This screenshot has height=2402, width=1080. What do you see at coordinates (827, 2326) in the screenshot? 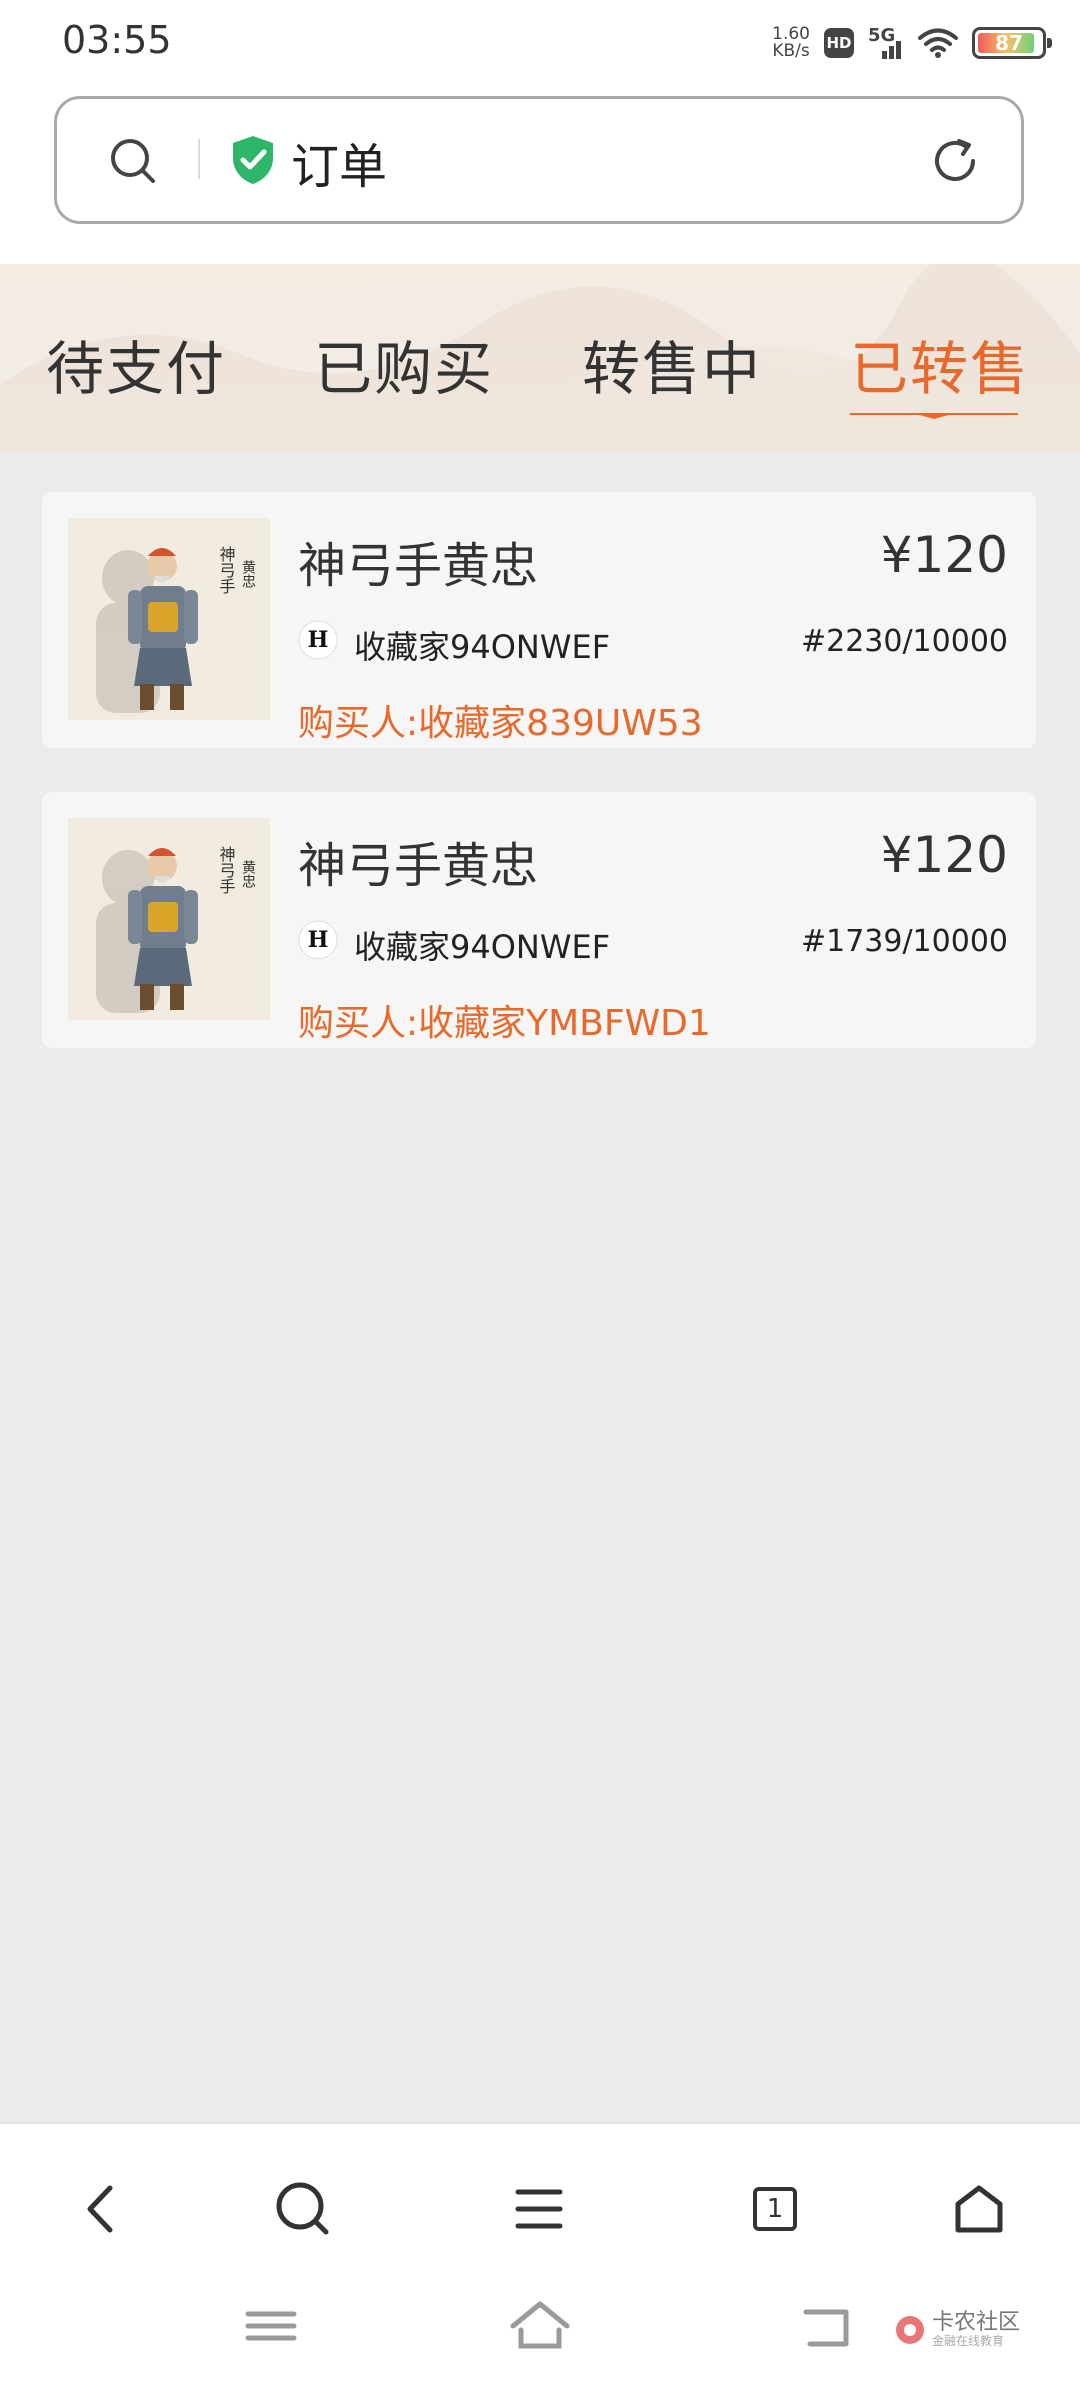
I see `system-back-icon` at bounding box center [827, 2326].